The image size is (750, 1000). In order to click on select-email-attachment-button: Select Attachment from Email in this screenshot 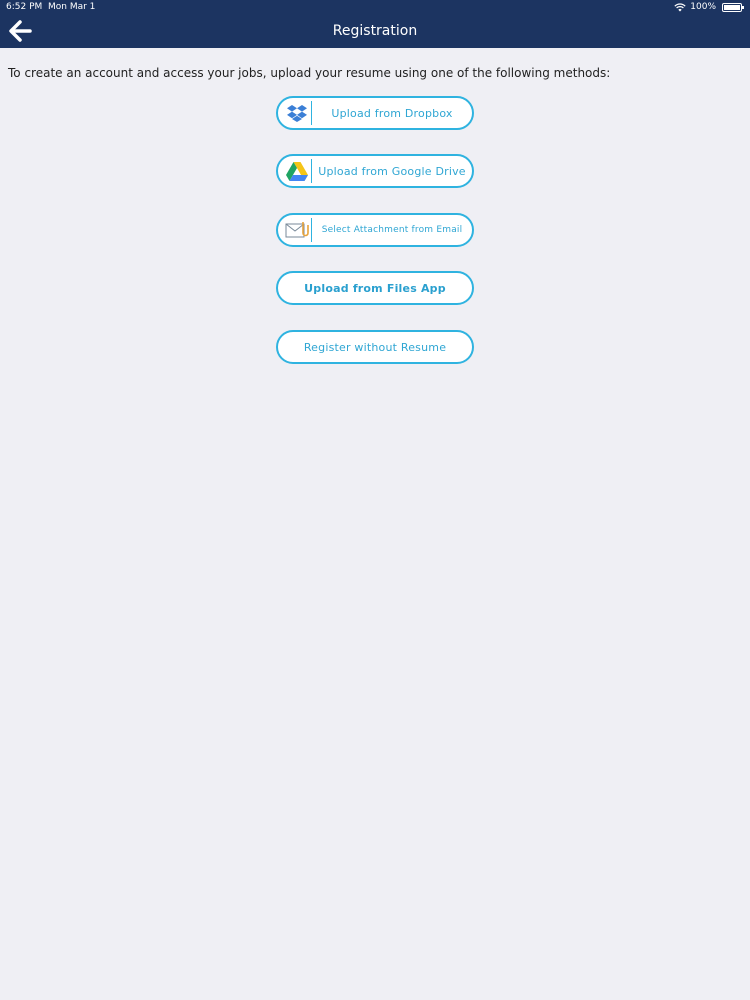, I will do `click(375, 230)`.